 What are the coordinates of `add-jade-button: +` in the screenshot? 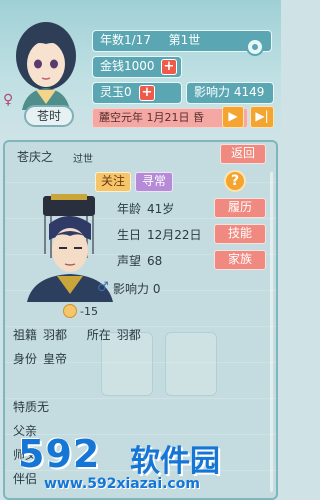 It's located at (147, 93).